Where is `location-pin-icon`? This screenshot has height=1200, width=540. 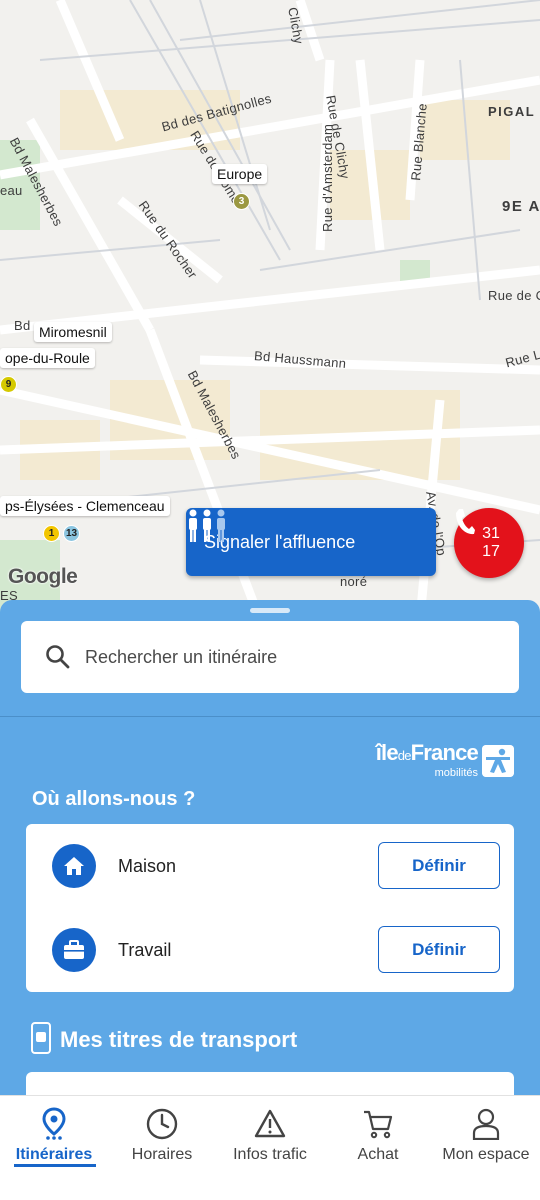 location-pin-icon is located at coordinates (54, 1123).